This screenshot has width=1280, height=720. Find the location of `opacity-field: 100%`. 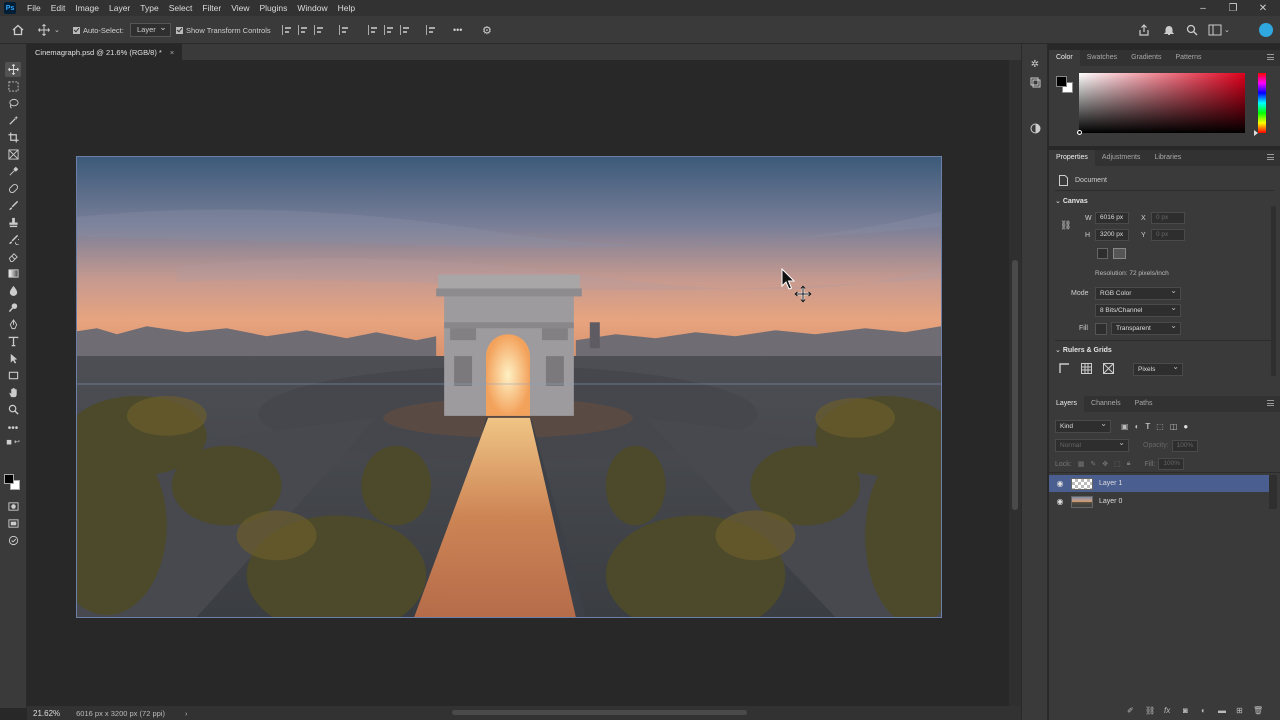

opacity-field: 100% is located at coordinates (1184, 445).